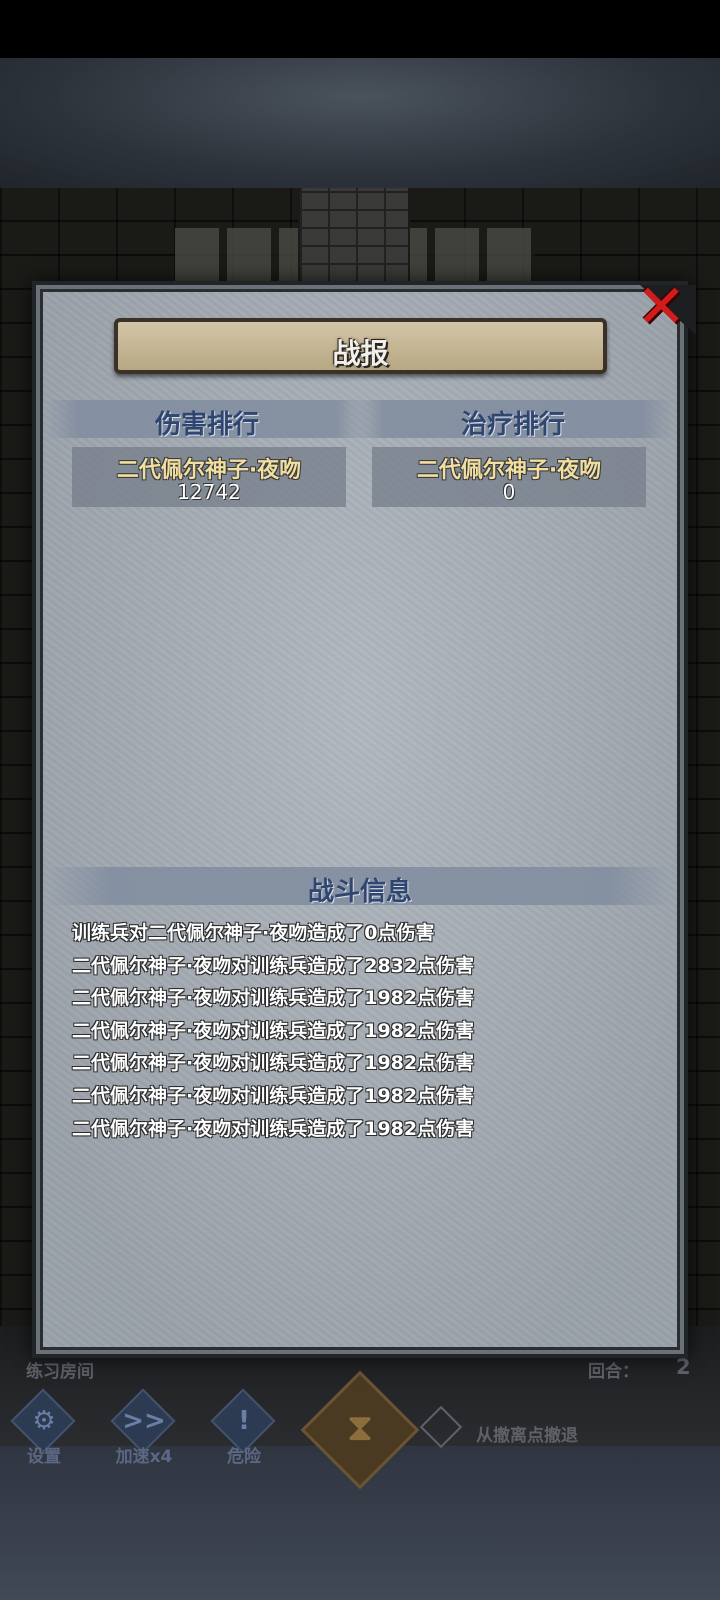 This screenshot has width=720, height=1600. I want to click on danger-button-label: 危险, so click(244, 1457).